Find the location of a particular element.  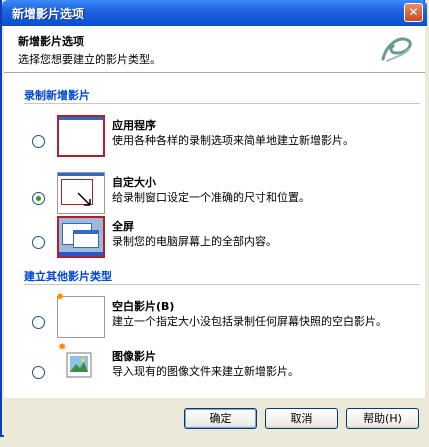

option-blank-movie: ✸ 空白影片(B) 建立一个指定大小没包括录制任何屏幕快照的空白影片。 is located at coordinates (214, 322).